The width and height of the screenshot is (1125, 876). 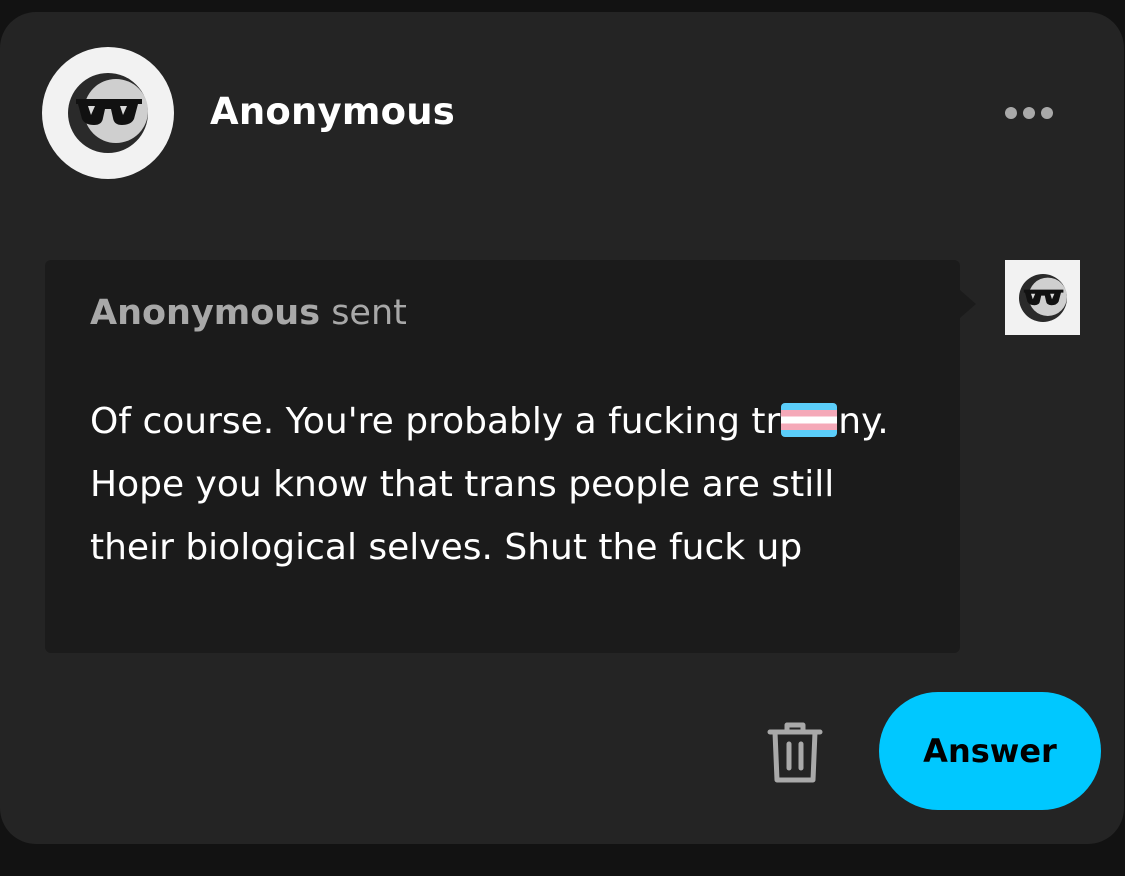 I want to click on sender-avatar, so click(x=1042, y=297).